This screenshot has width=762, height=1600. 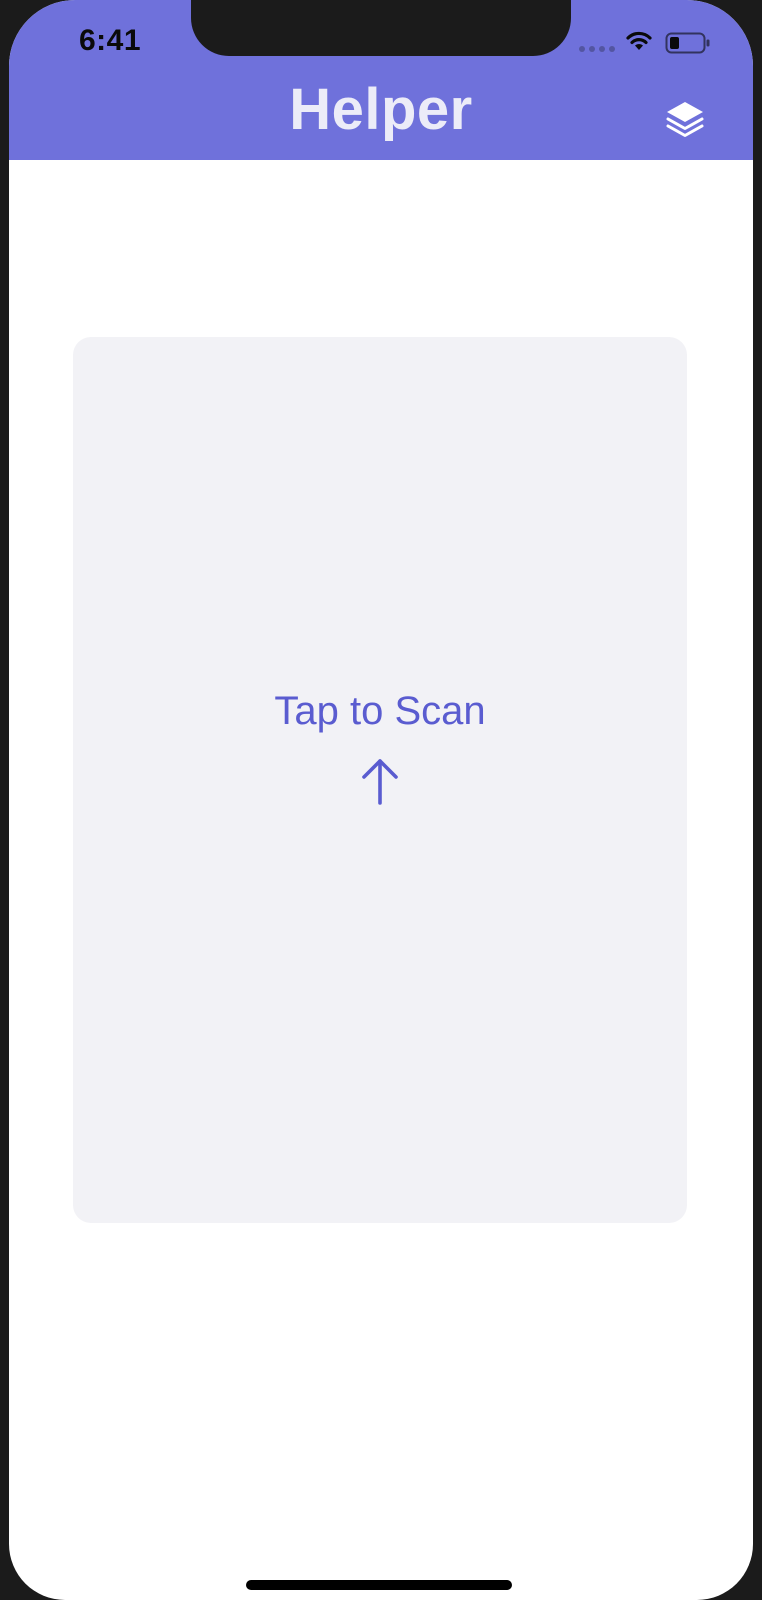 I want to click on page-title: Helper, so click(x=381, y=109).